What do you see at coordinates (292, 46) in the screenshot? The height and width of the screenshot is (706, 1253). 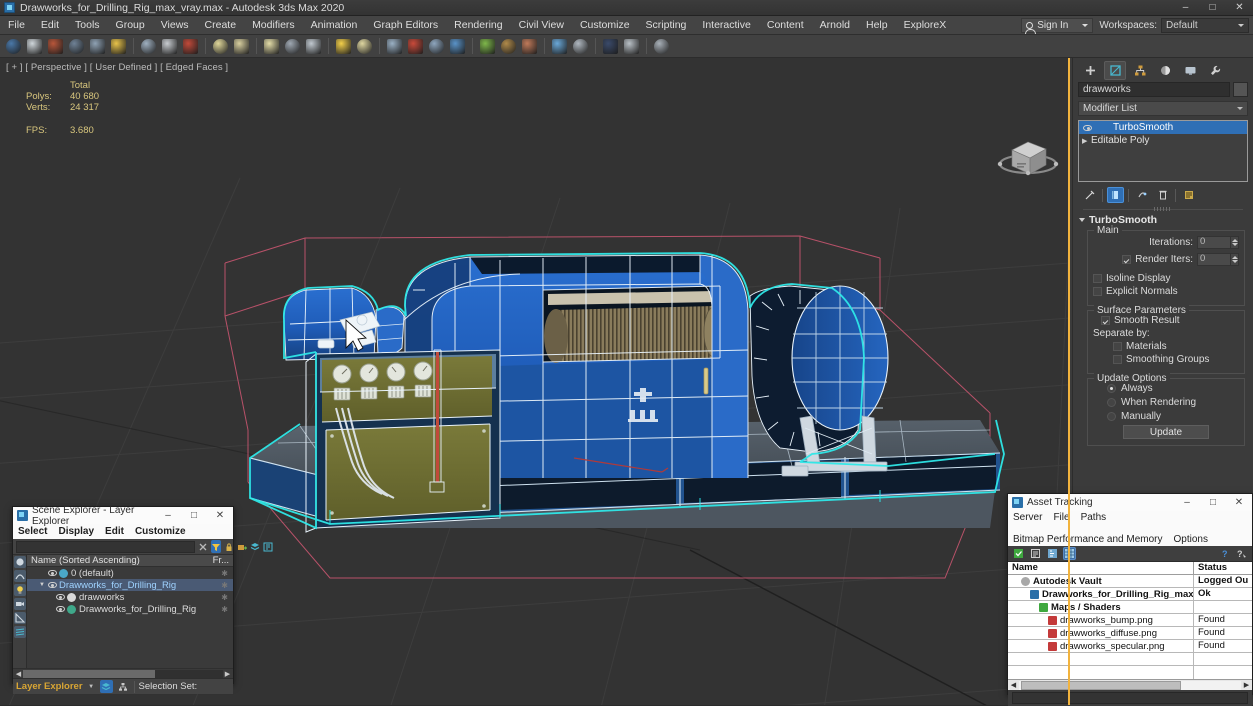 I see `select-and-scale-icon` at bounding box center [292, 46].